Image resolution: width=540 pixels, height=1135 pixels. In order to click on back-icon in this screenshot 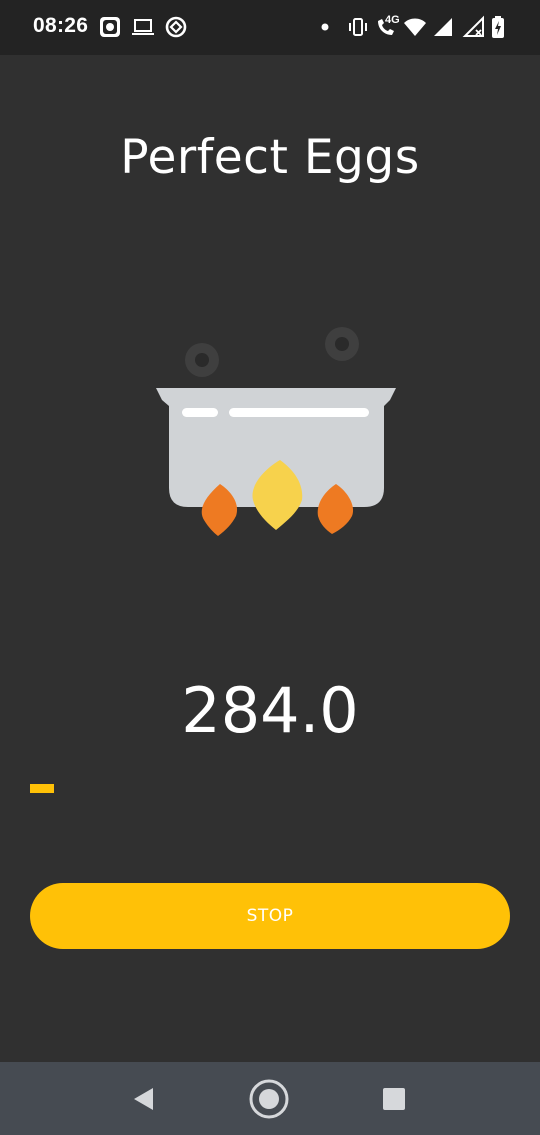, I will do `click(143, 1099)`.